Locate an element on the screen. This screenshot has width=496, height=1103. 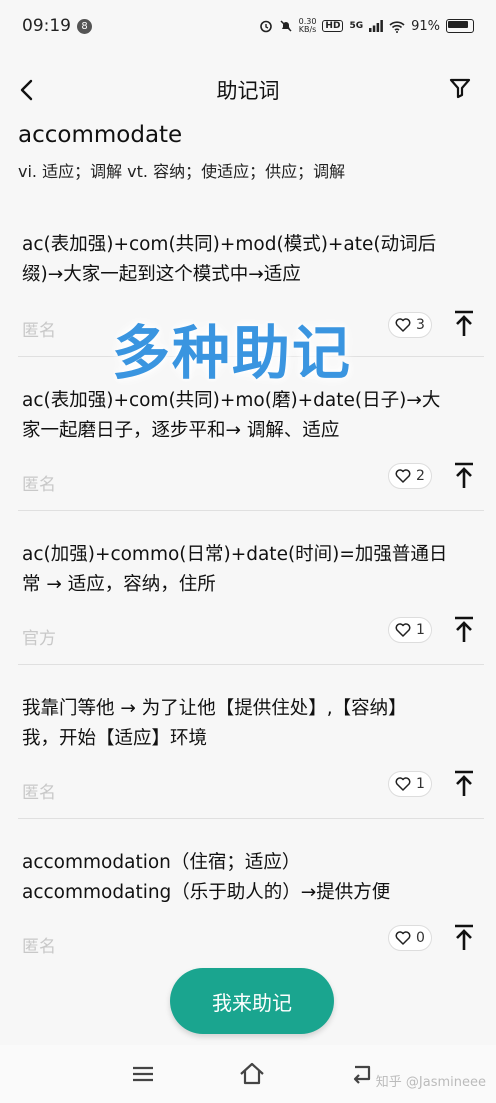
back-nav-icon is located at coordinates (362, 1074).